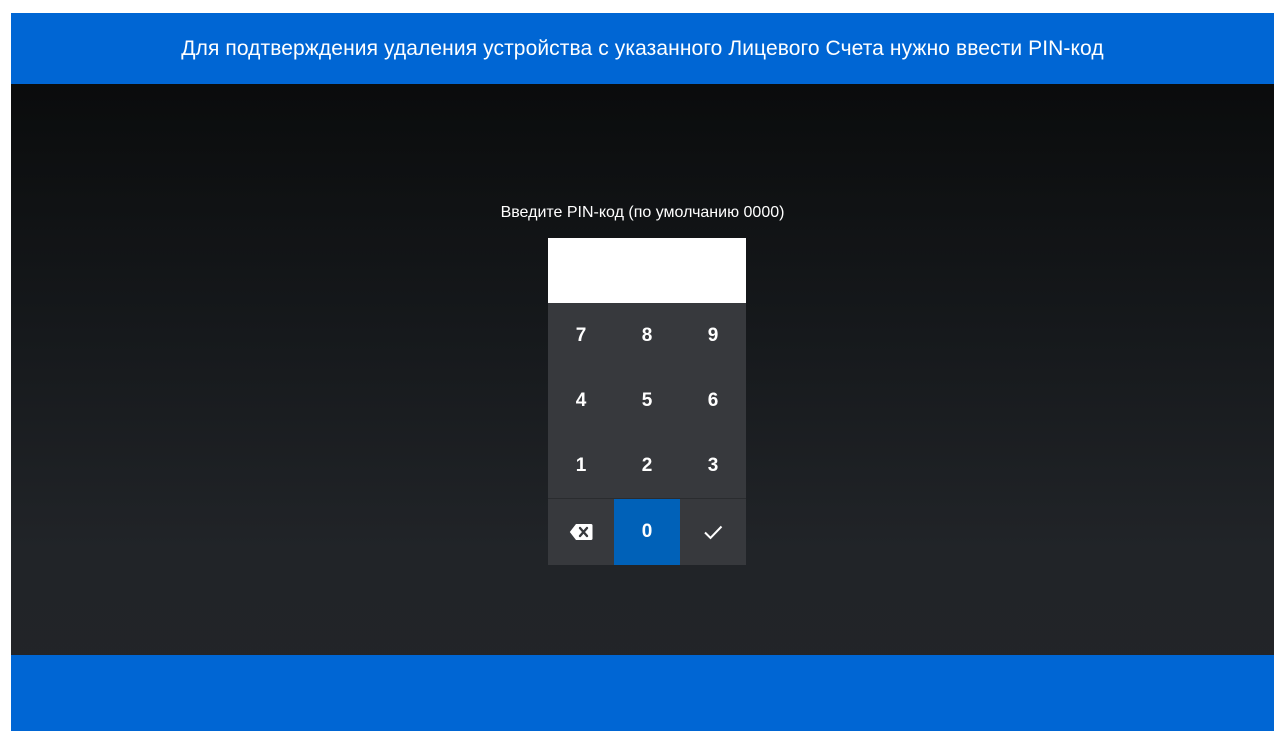 The height and width of the screenshot is (731, 1274). What do you see at coordinates (713, 335) in the screenshot?
I see `key-9: 9` at bounding box center [713, 335].